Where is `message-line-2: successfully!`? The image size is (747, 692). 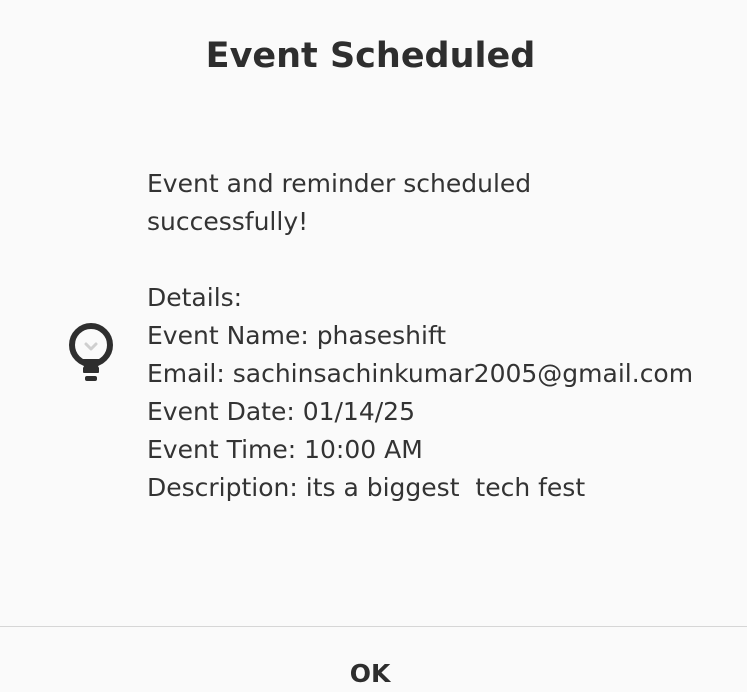 message-line-2: successfully! is located at coordinates (228, 221).